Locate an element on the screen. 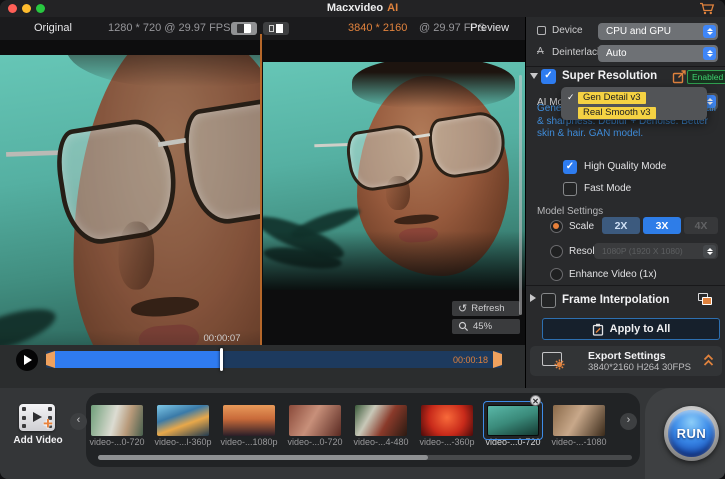  add-video-button: + is located at coordinates (37, 418).